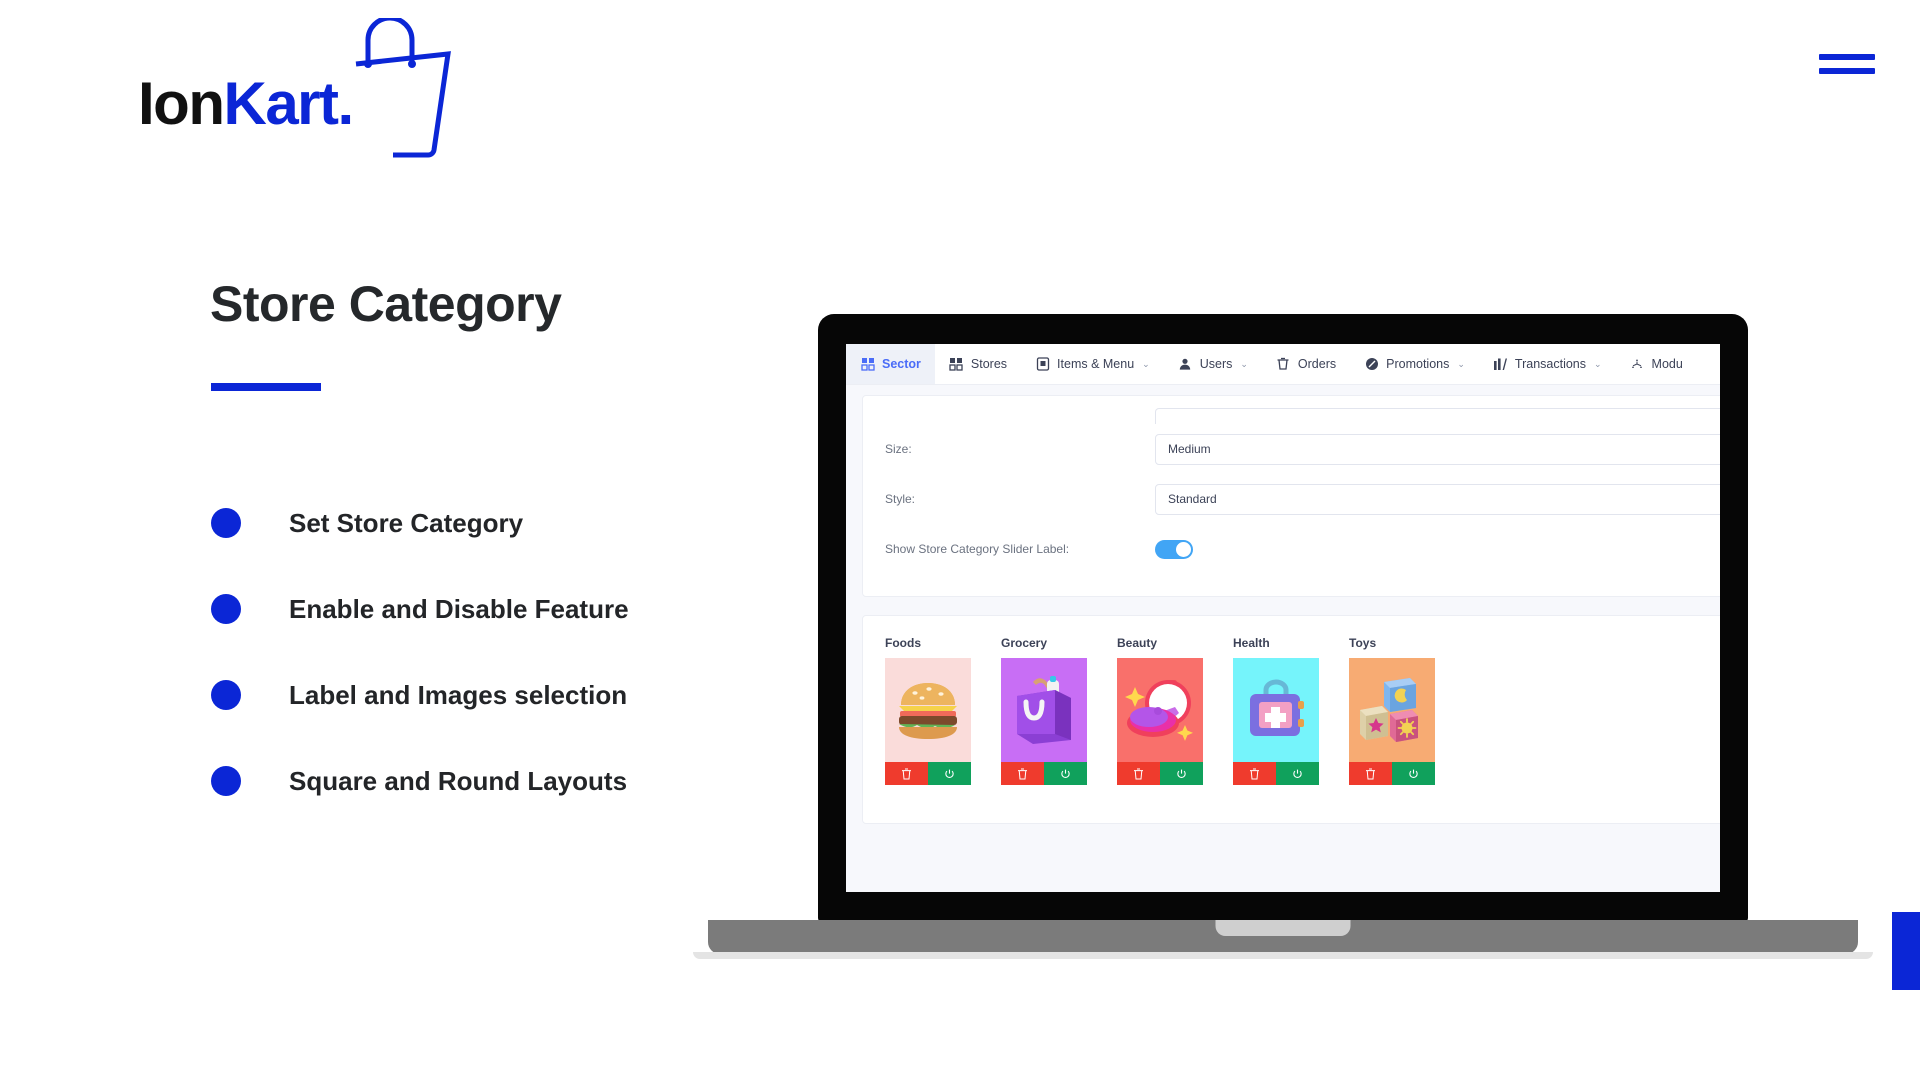 This screenshot has width=1920, height=1080. I want to click on category-card-beauty: Beauty, so click(1160, 710).